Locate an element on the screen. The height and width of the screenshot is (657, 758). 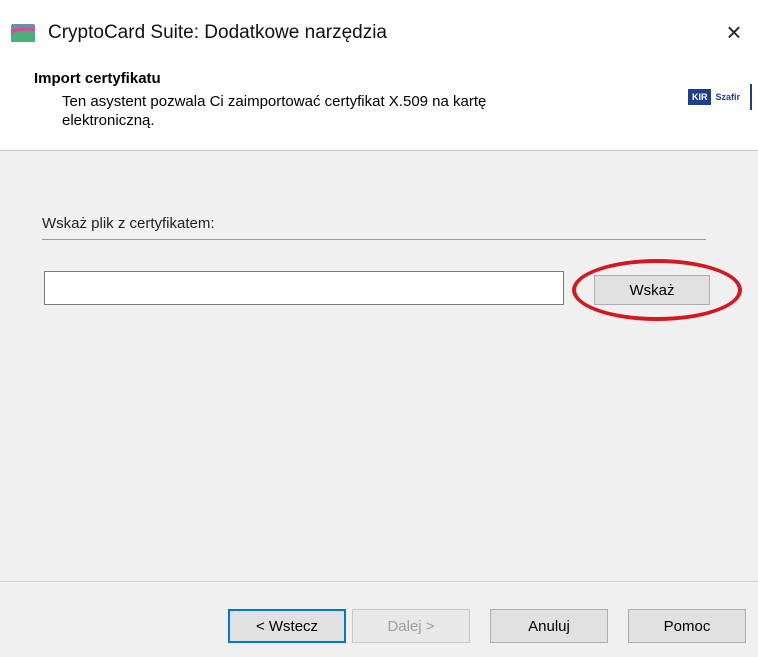
certificate-path-input is located at coordinates (304, 288).